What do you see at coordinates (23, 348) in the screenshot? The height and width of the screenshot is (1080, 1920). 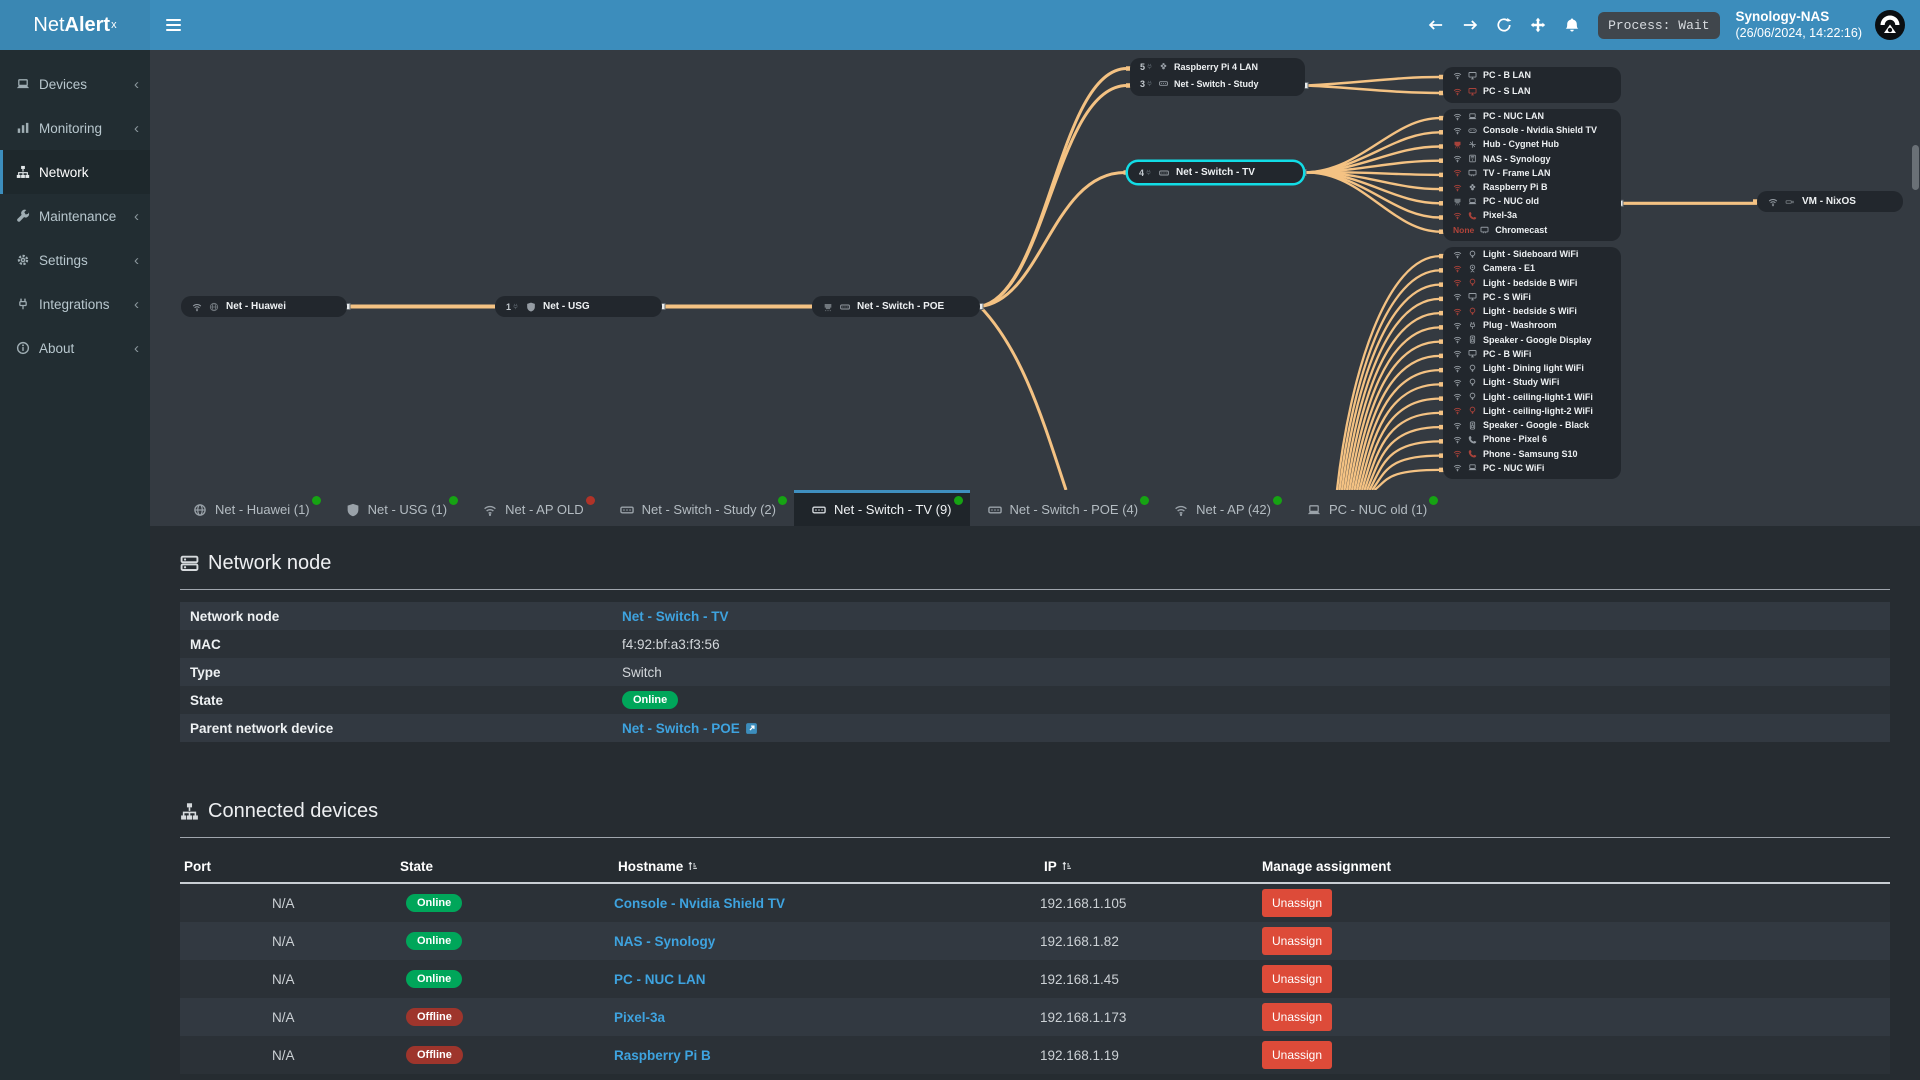 I see `info-icon` at bounding box center [23, 348].